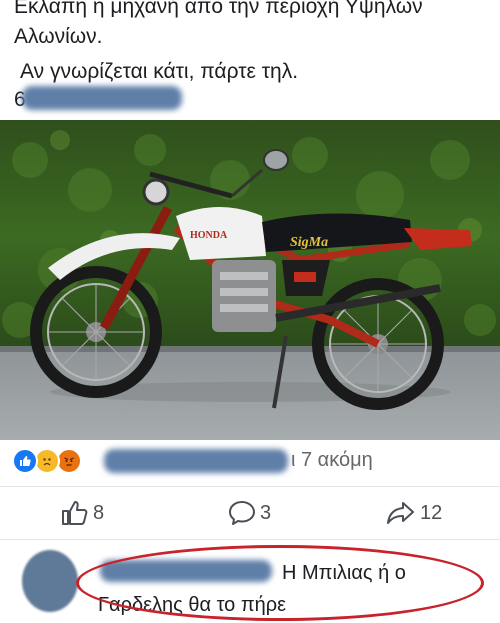 Image resolution: width=500 pixels, height=623 pixels. What do you see at coordinates (280, 583) in the screenshot?
I see `highlight-circle` at bounding box center [280, 583].